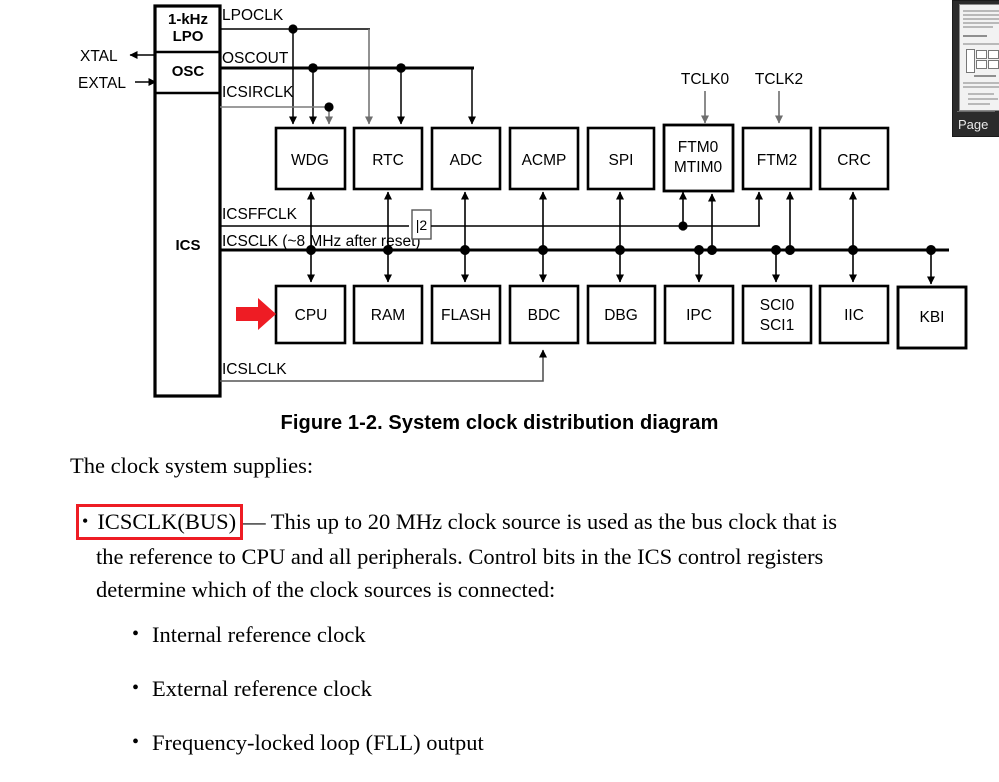 This screenshot has height=782, width=999. What do you see at coordinates (388, 160) in the screenshot?
I see `block-label-rtc: RTC` at bounding box center [388, 160].